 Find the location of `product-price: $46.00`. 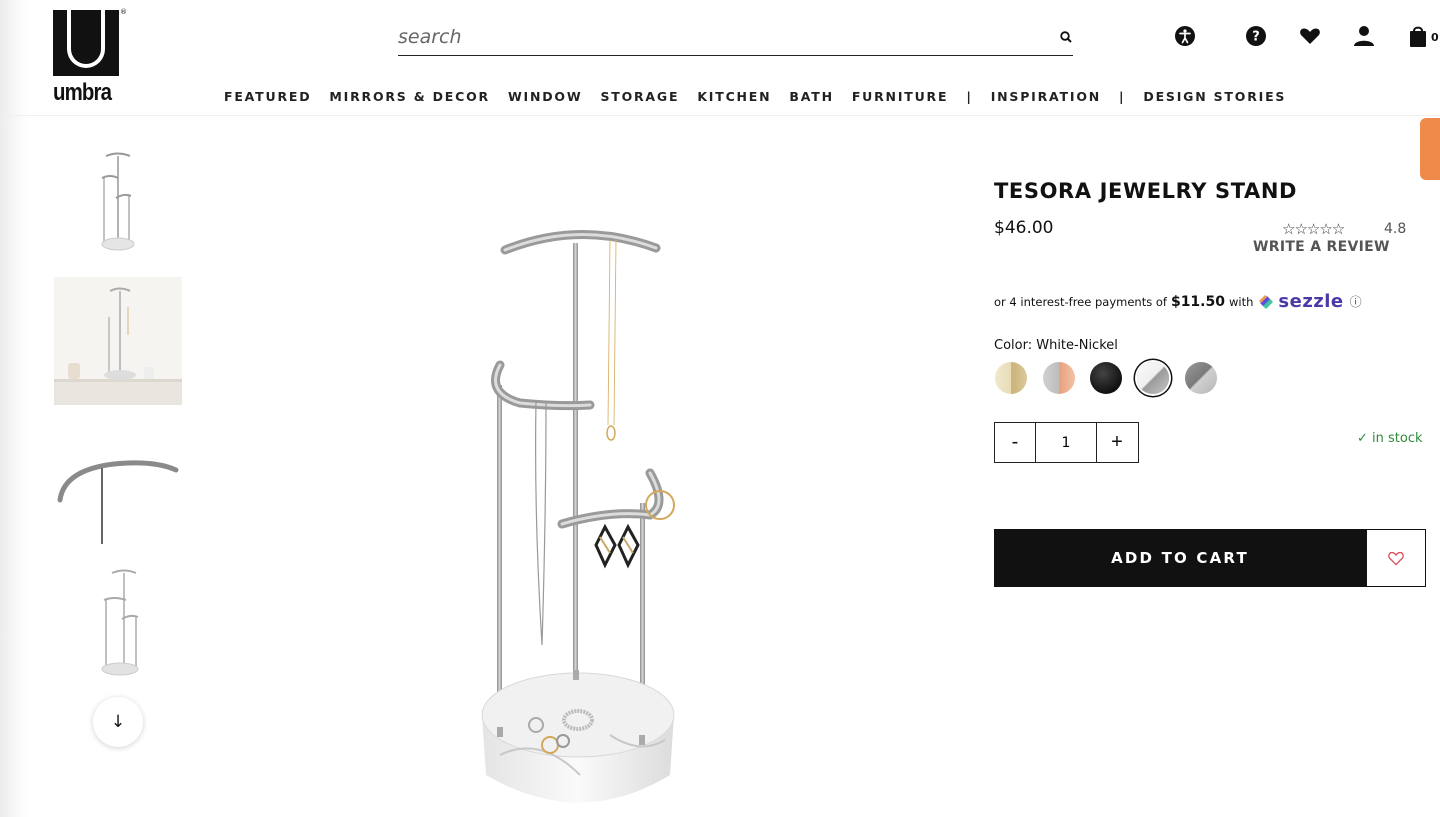

product-price: $46.00 is located at coordinates (1024, 228).